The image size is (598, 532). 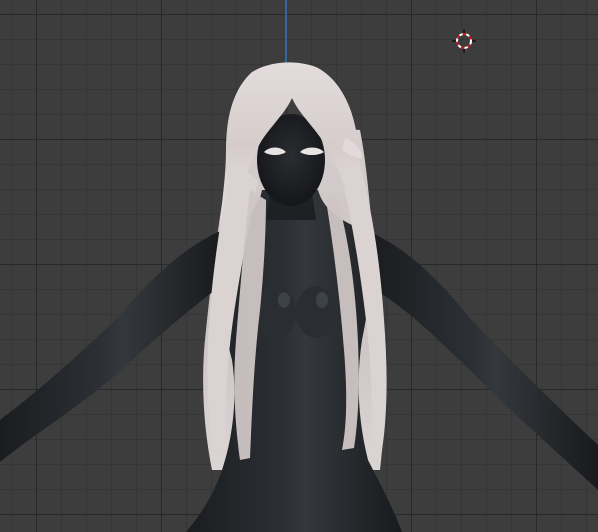 What do you see at coordinates (316, 312) in the screenshot?
I see `chest-right` at bounding box center [316, 312].